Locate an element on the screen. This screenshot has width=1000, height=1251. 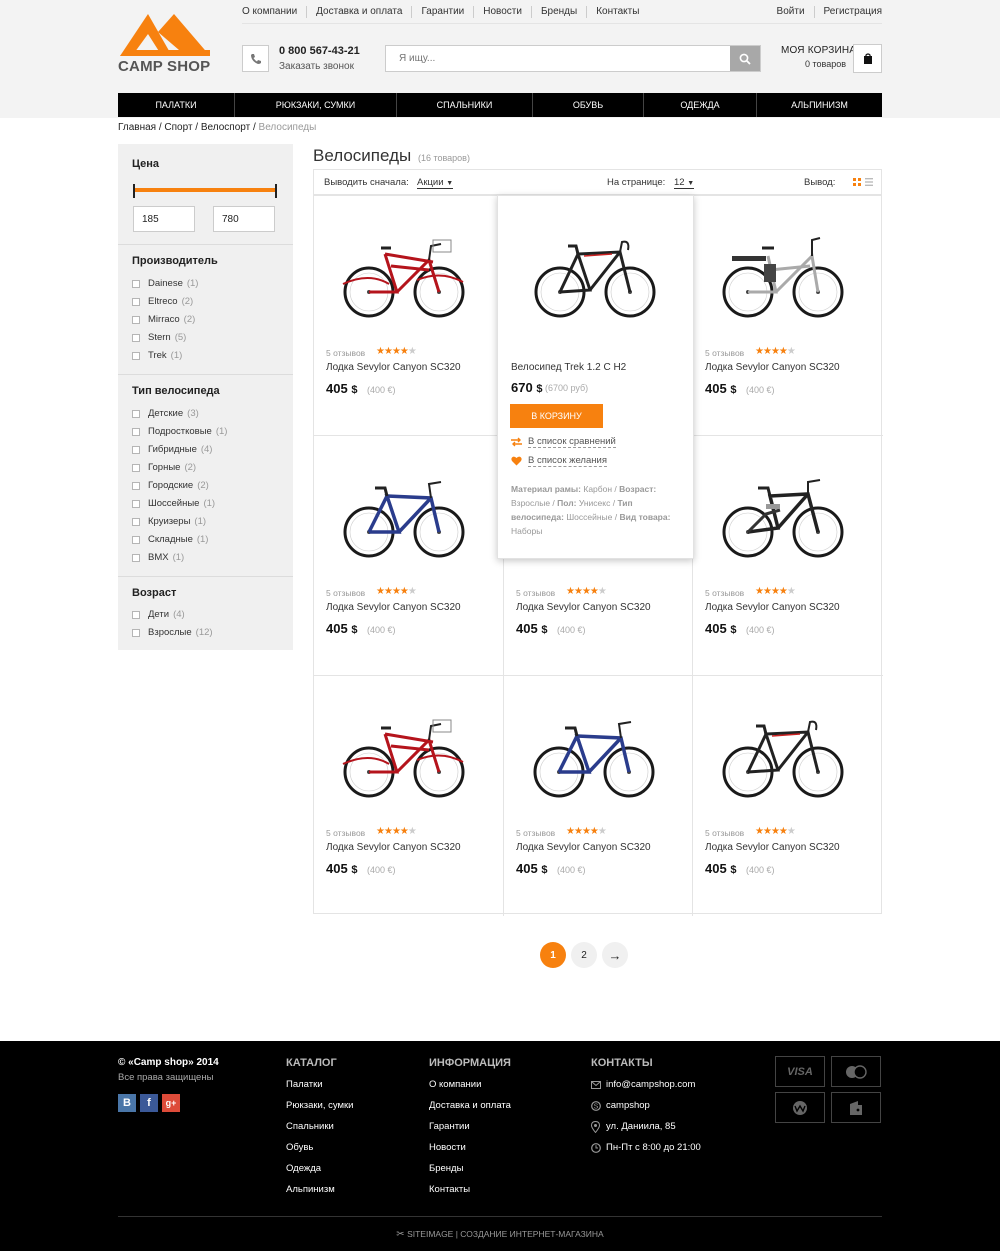
nav-item-climbing: АЛЬПИНИЗМ is located at coordinates (819, 105).